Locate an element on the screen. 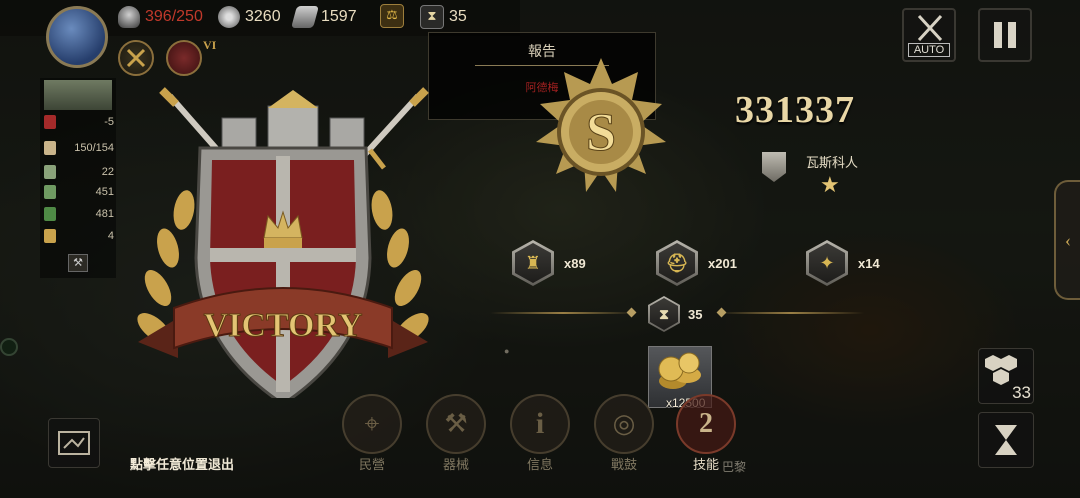 The width and height of the screenshot is (1080, 498). stat-value: -5 is located at coordinates (109, 122).